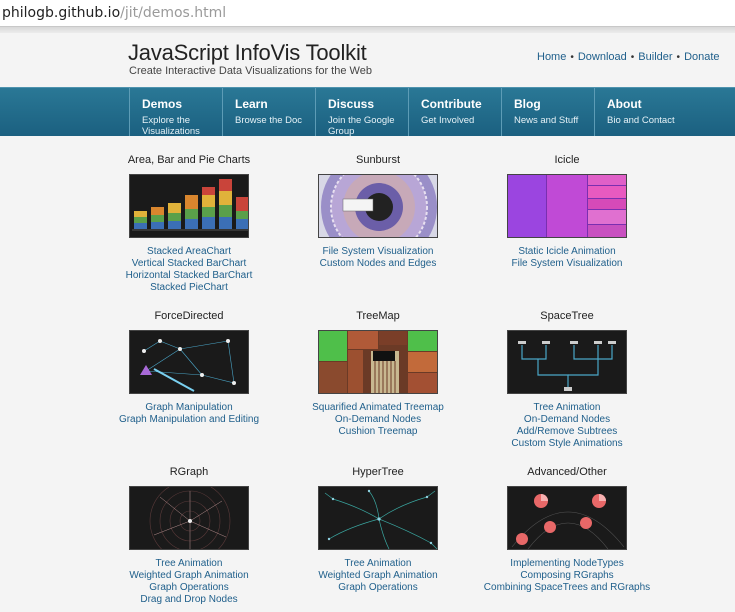  Describe the element at coordinates (701, 57) in the screenshot. I see `donate-link: Donate` at that location.